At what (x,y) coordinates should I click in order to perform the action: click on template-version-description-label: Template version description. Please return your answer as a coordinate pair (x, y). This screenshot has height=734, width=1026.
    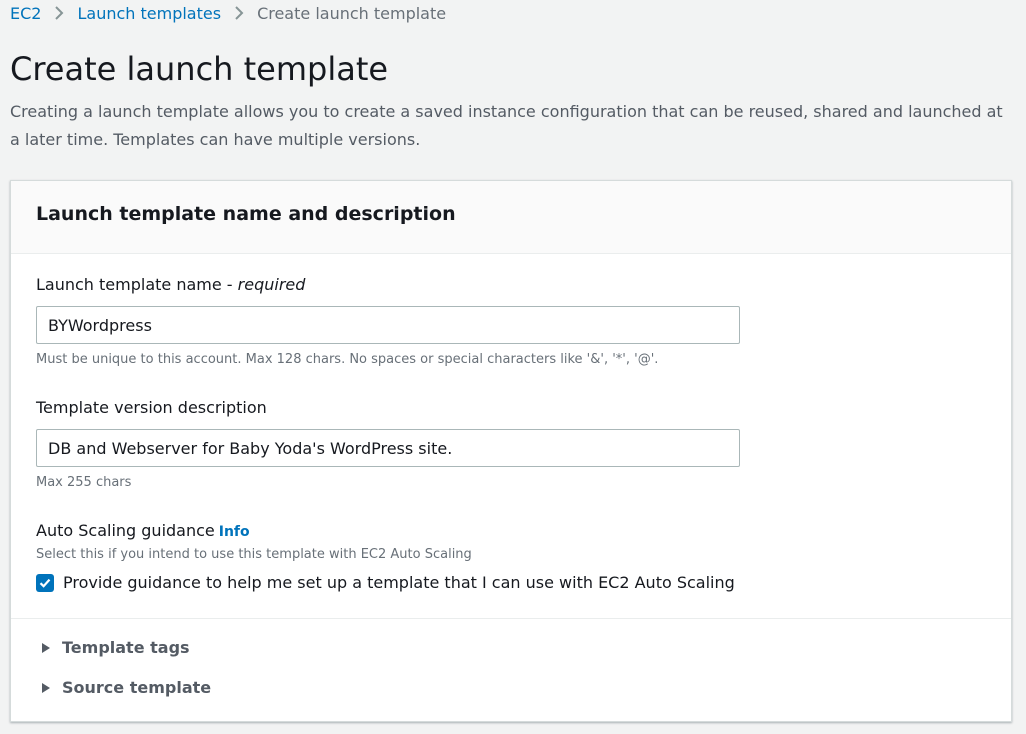
    Looking at the image, I should click on (151, 407).